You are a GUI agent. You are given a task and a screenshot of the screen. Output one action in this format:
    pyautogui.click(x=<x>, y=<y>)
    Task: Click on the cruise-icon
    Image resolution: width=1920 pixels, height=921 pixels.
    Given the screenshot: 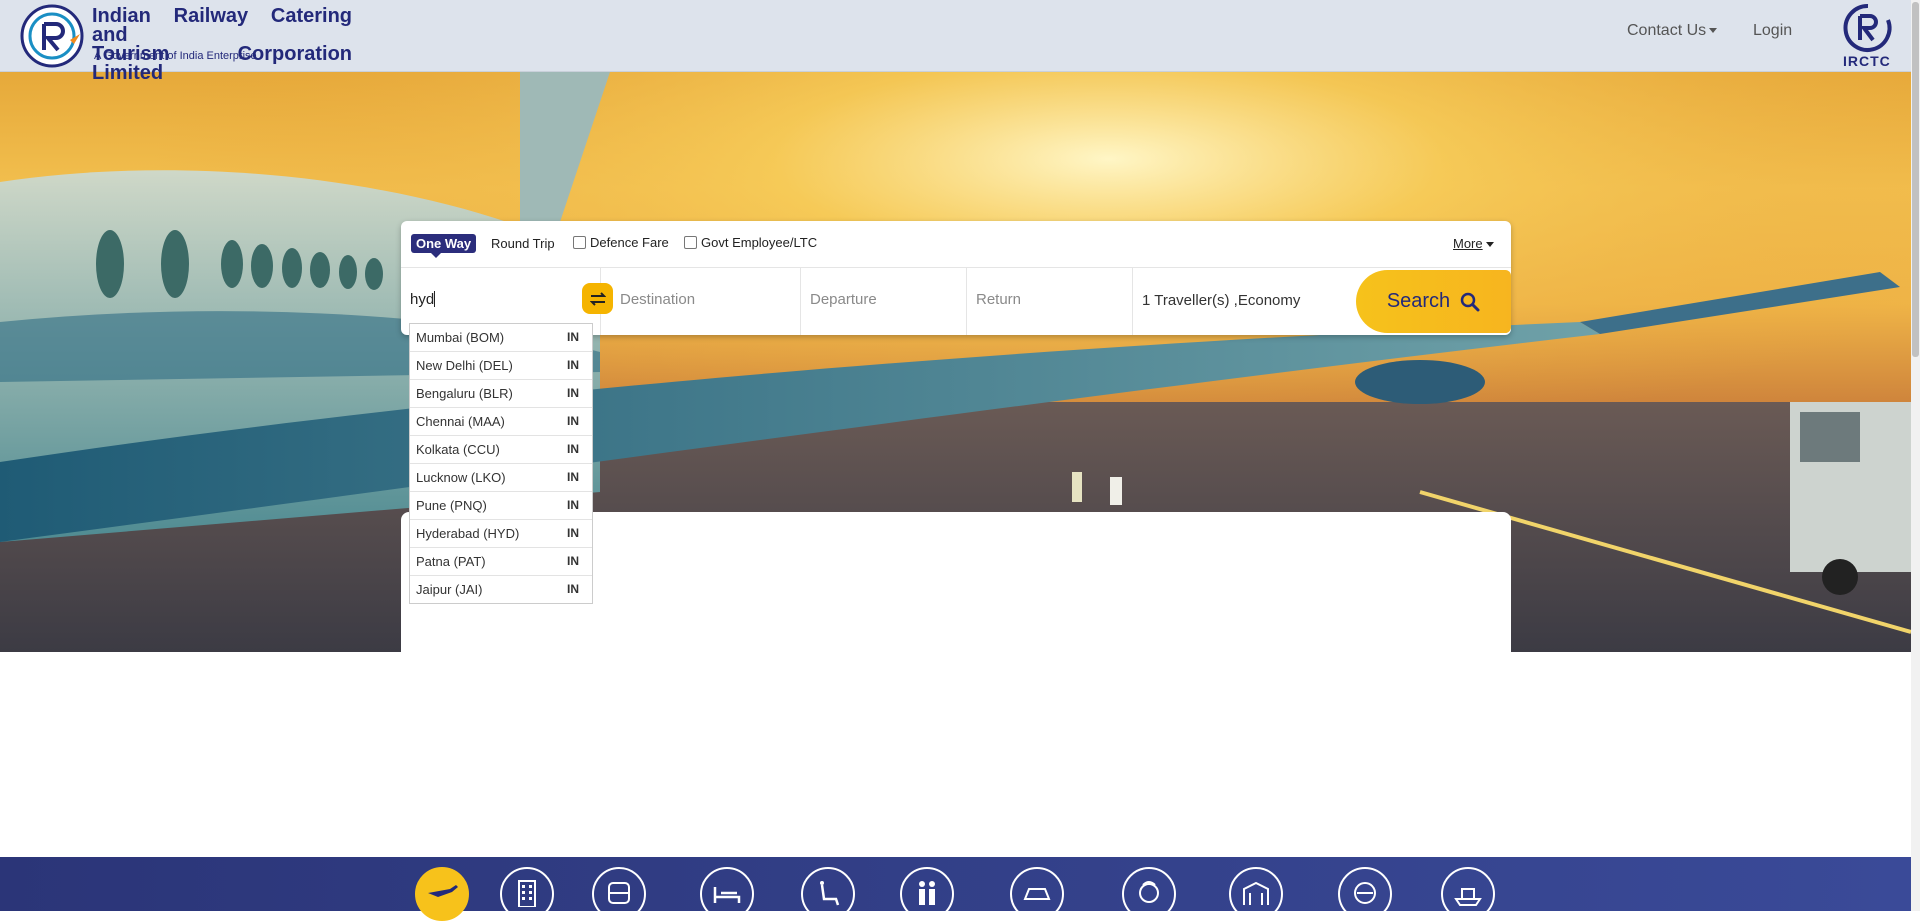 What is the action you would take?
    pyautogui.click(x=1468, y=897)
    